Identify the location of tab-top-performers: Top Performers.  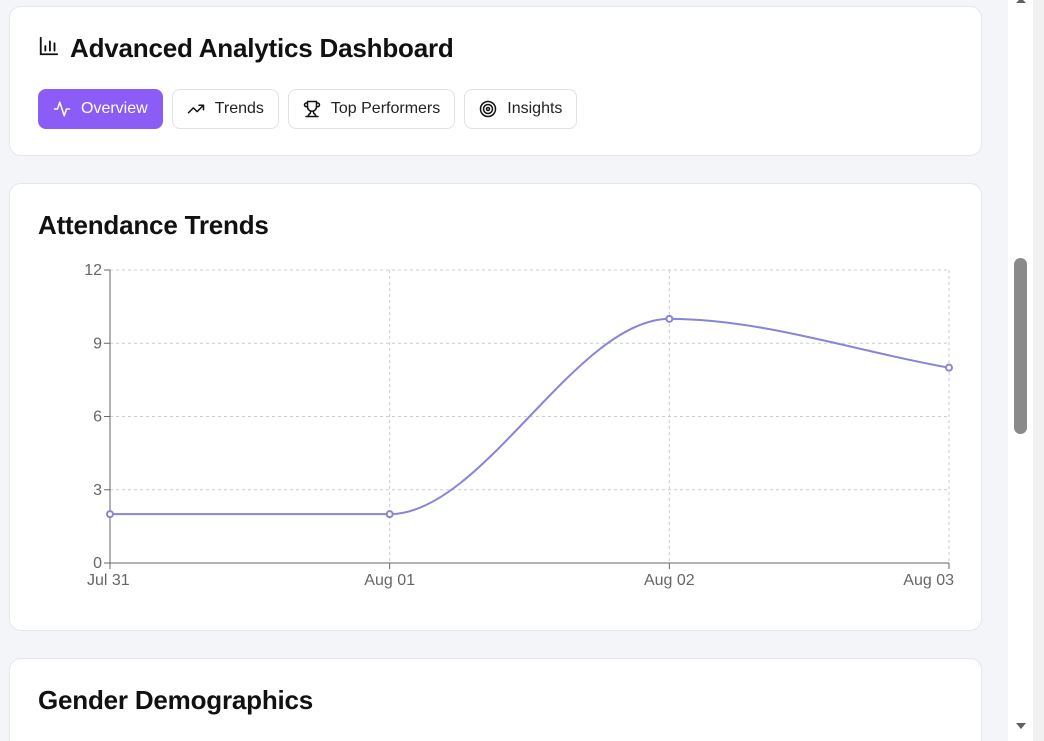
(371, 109).